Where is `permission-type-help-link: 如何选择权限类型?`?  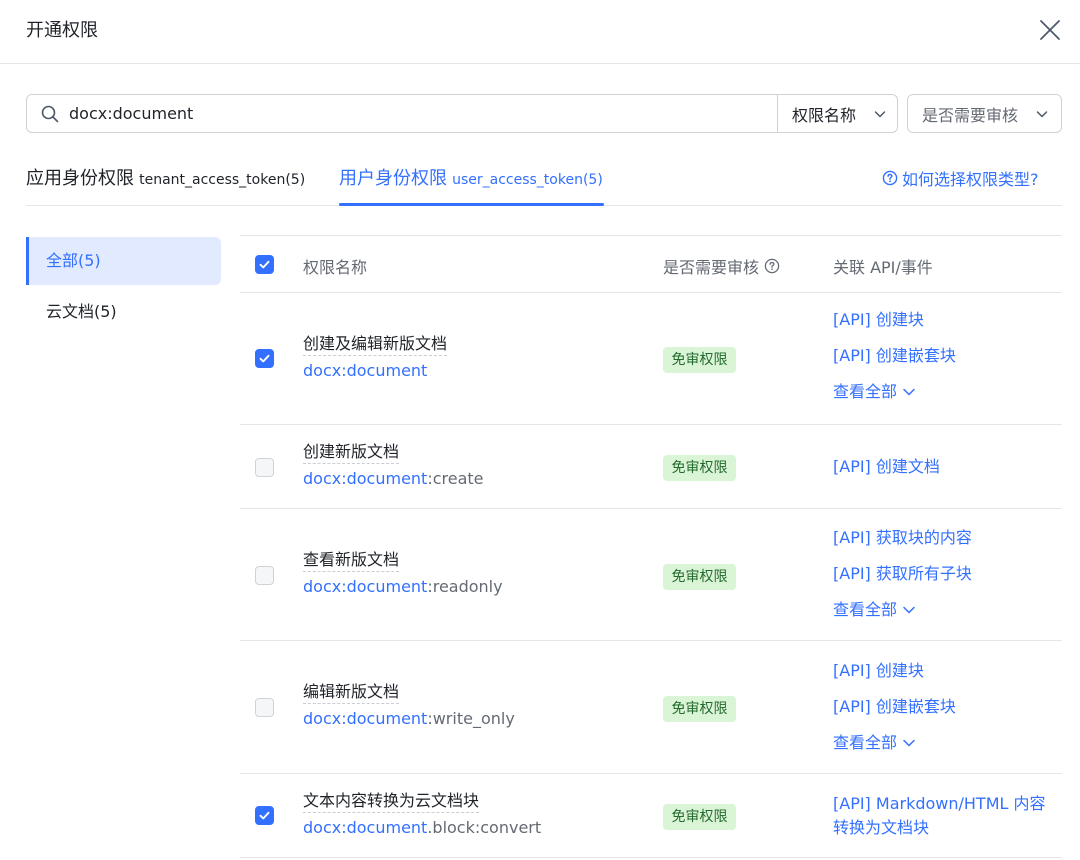
permission-type-help-link: 如何选择权限类型? is located at coordinates (960, 178).